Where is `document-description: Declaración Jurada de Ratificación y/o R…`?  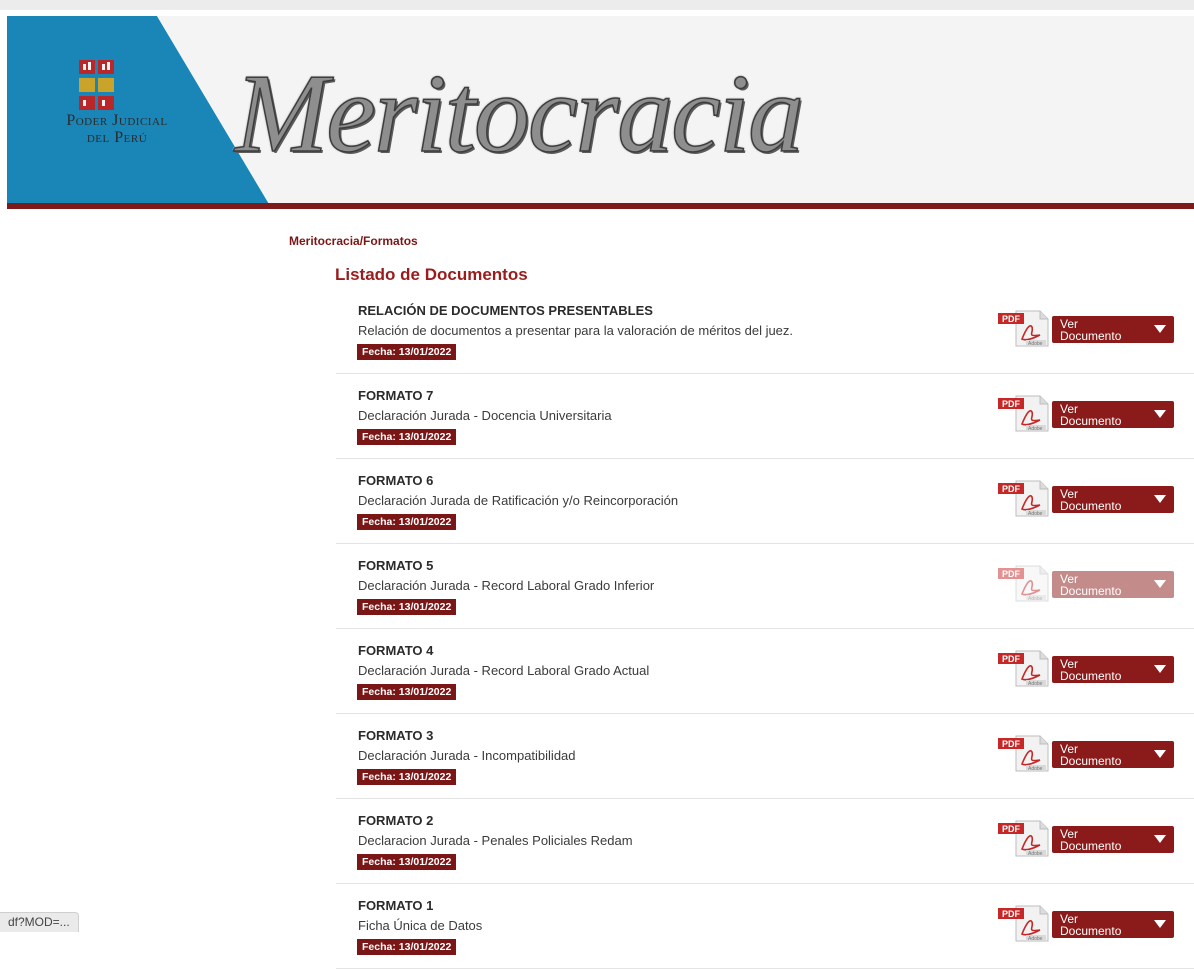 document-description: Declaración Jurada de Ratificación y/o R… is located at coordinates (518, 500).